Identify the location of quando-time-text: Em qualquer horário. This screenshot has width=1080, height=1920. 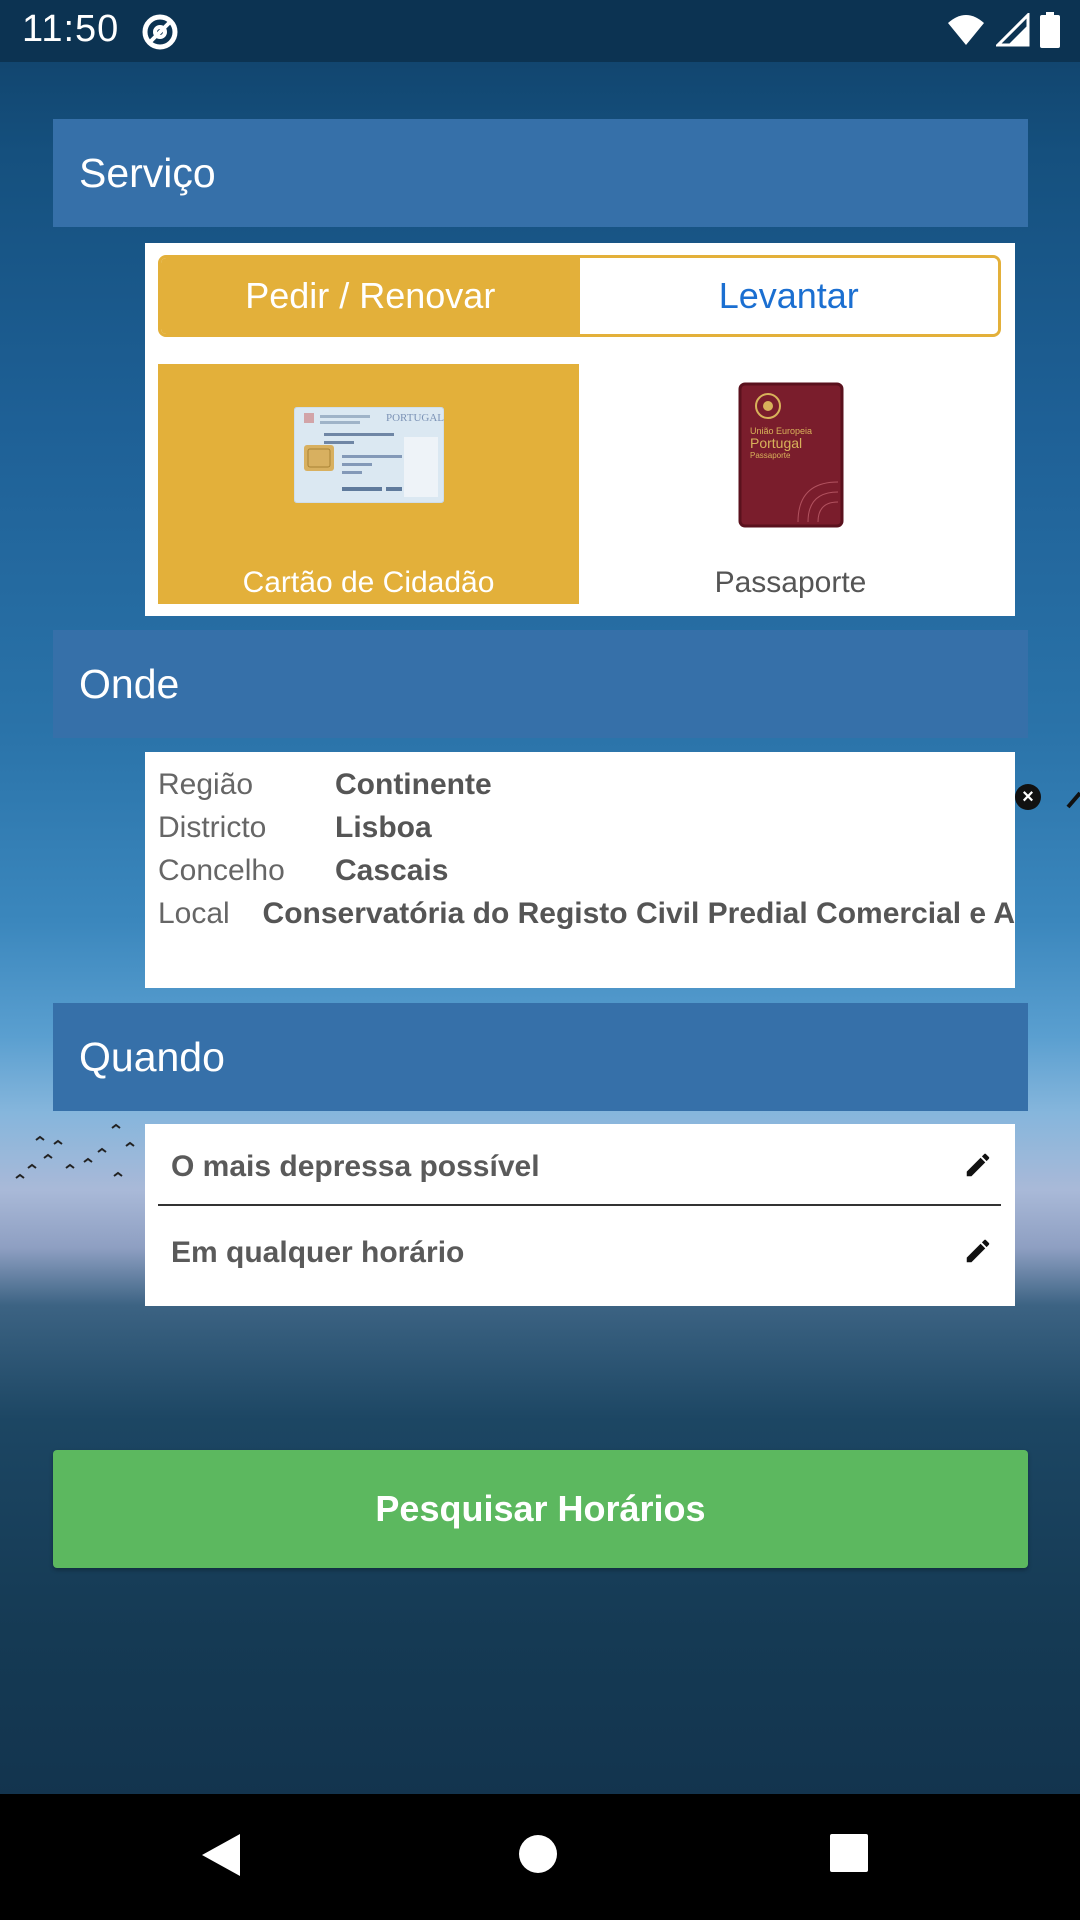
(318, 1252).